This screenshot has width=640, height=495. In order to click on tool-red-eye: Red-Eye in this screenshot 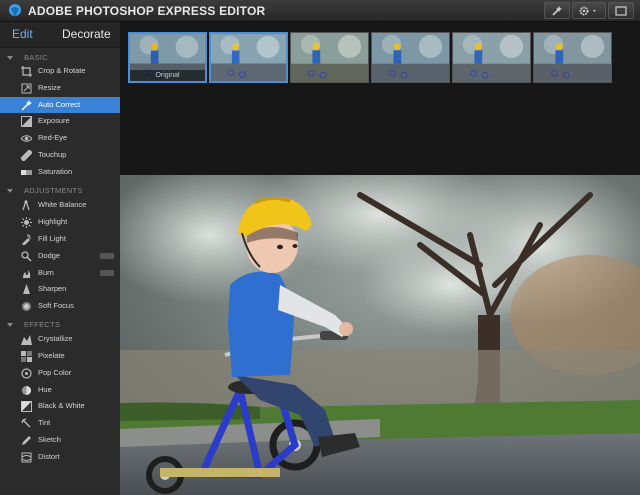, I will do `click(60, 138)`.